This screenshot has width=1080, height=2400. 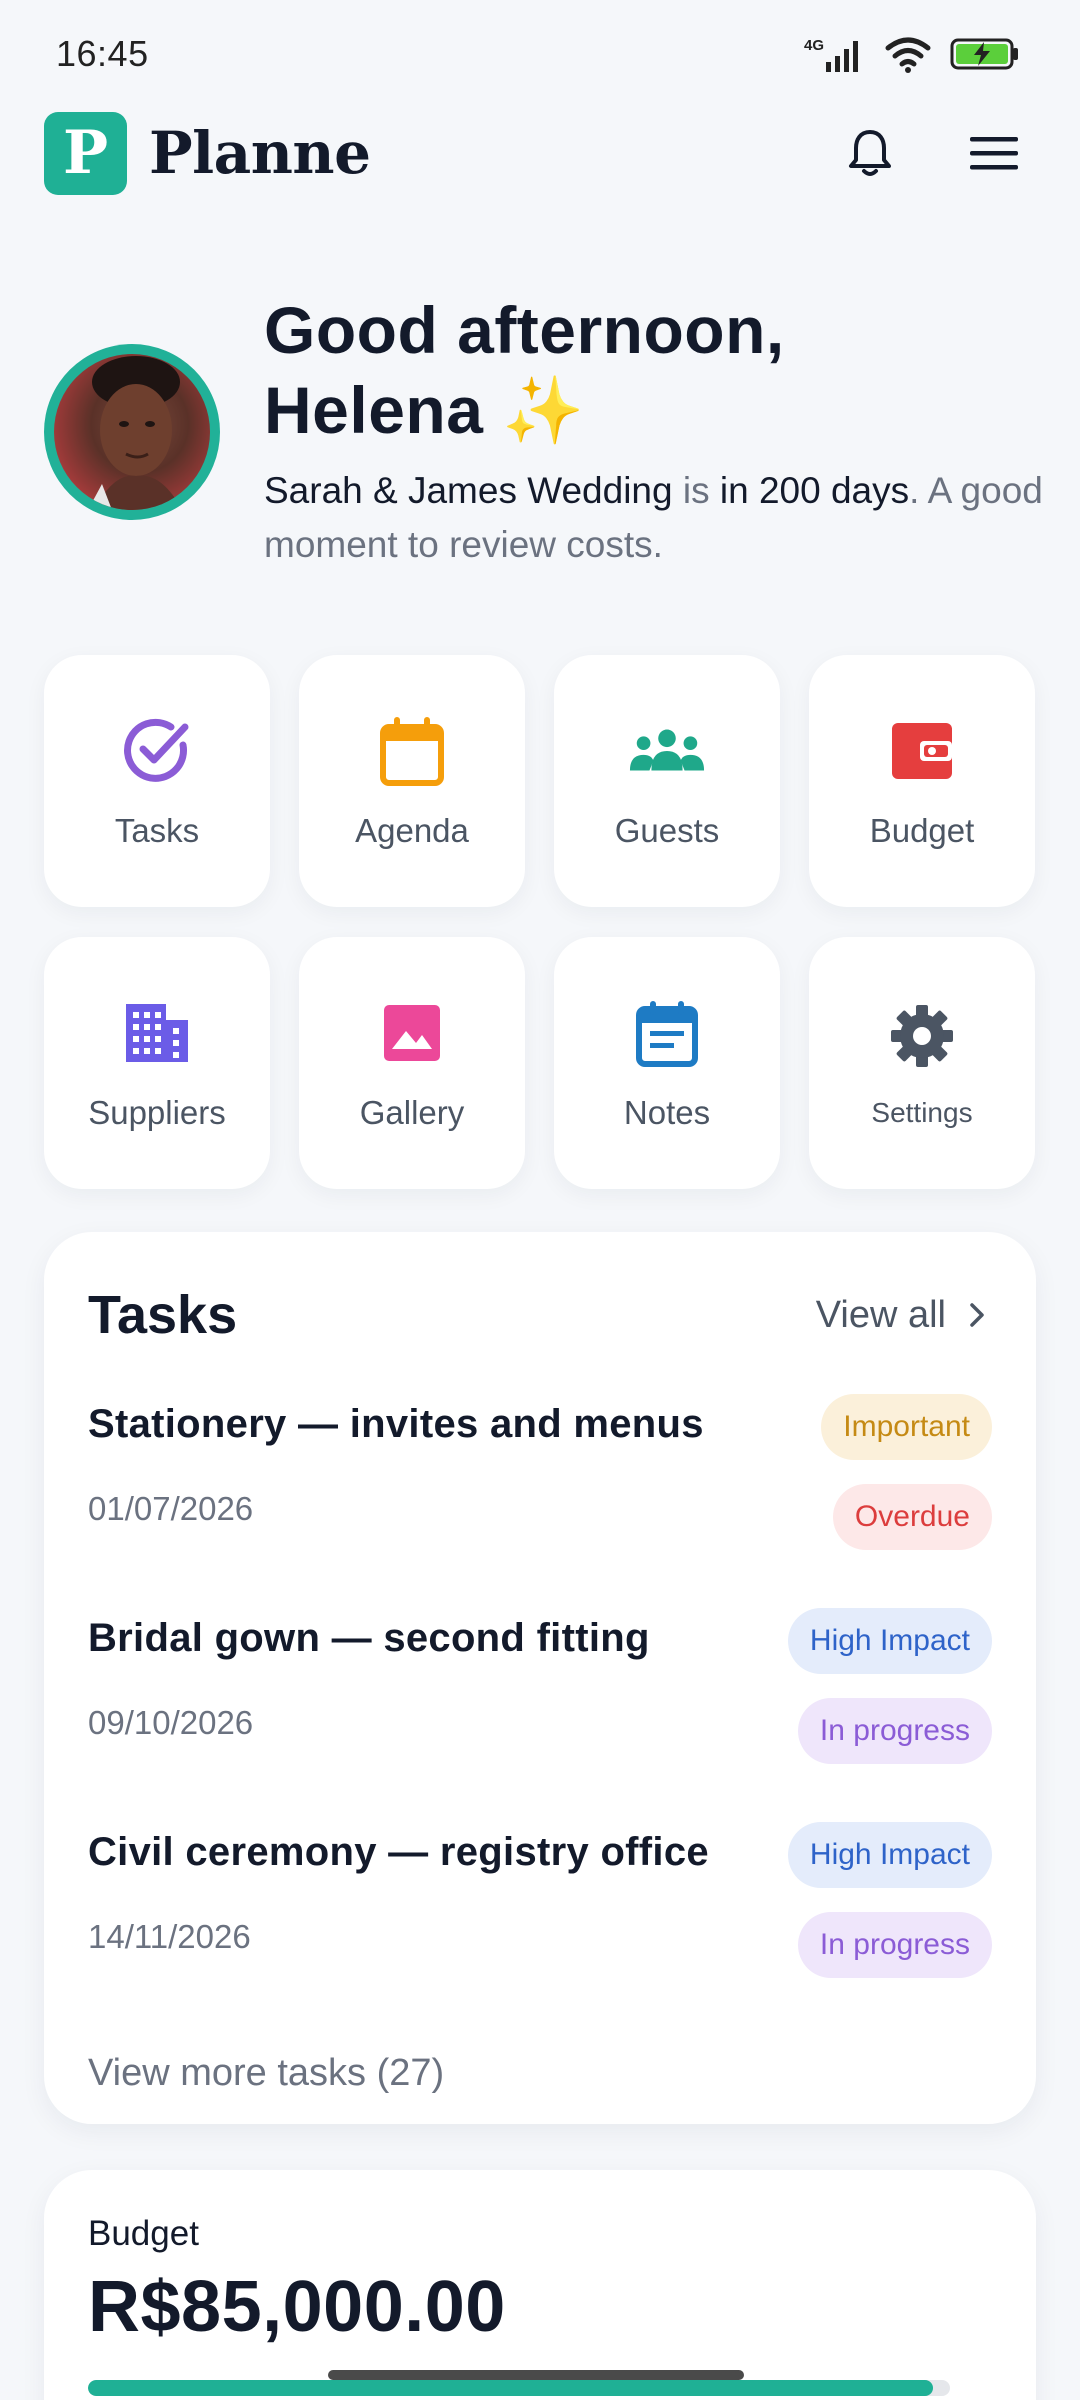 What do you see at coordinates (912, 1517) in the screenshot?
I see `status-badge: Overdue` at bounding box center [912, 1517].